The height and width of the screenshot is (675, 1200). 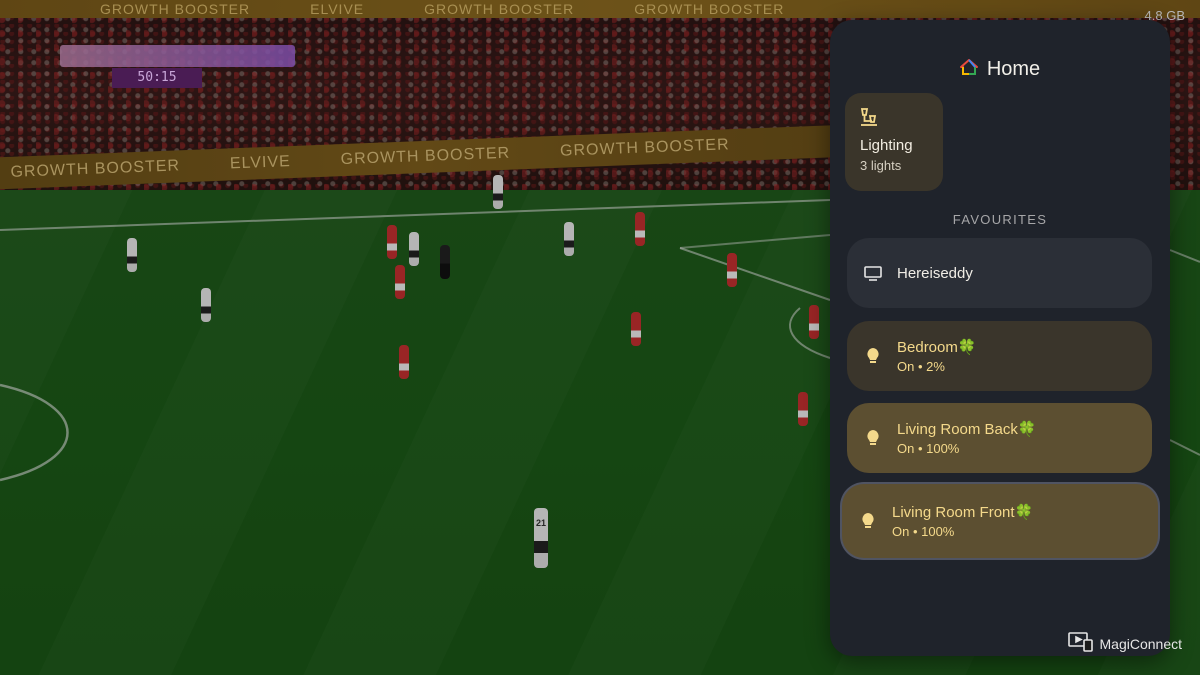 I want to click on favourite-status: On • 2%, so click(x=921, y=366).